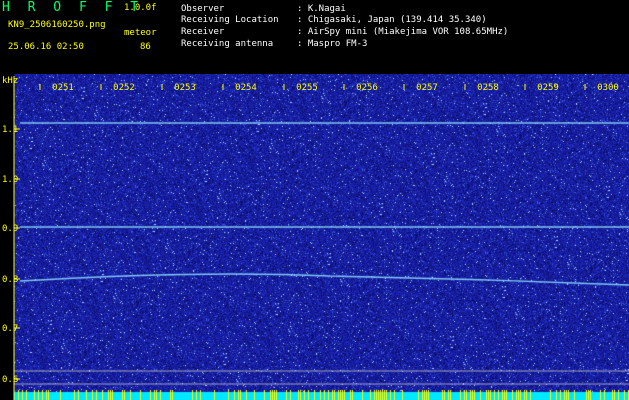  Describe the element at coordinates (230, 20) in the screenshot. I see `location-label: Receiving Location` at that location.